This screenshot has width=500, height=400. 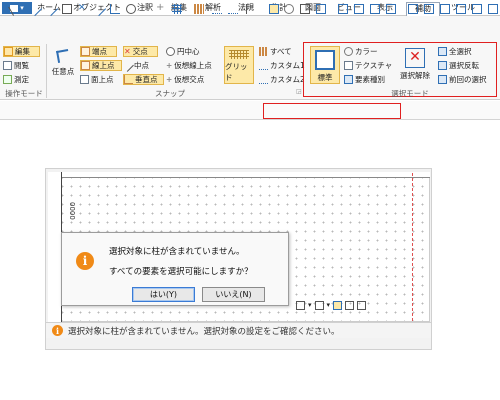 What do you see at coordinates (146, 7) in the screenshot?
I see `quick-virtual-line-icon: +` at bounding box center [146, 7].